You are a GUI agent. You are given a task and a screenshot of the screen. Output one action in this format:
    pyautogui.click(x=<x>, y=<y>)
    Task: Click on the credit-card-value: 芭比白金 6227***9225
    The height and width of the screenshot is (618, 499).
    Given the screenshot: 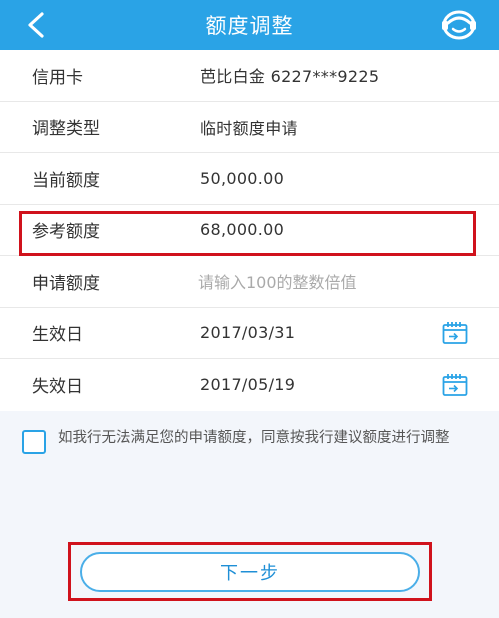 What is the action you would take?
    pyautogui.click(x=290, y=77)
    